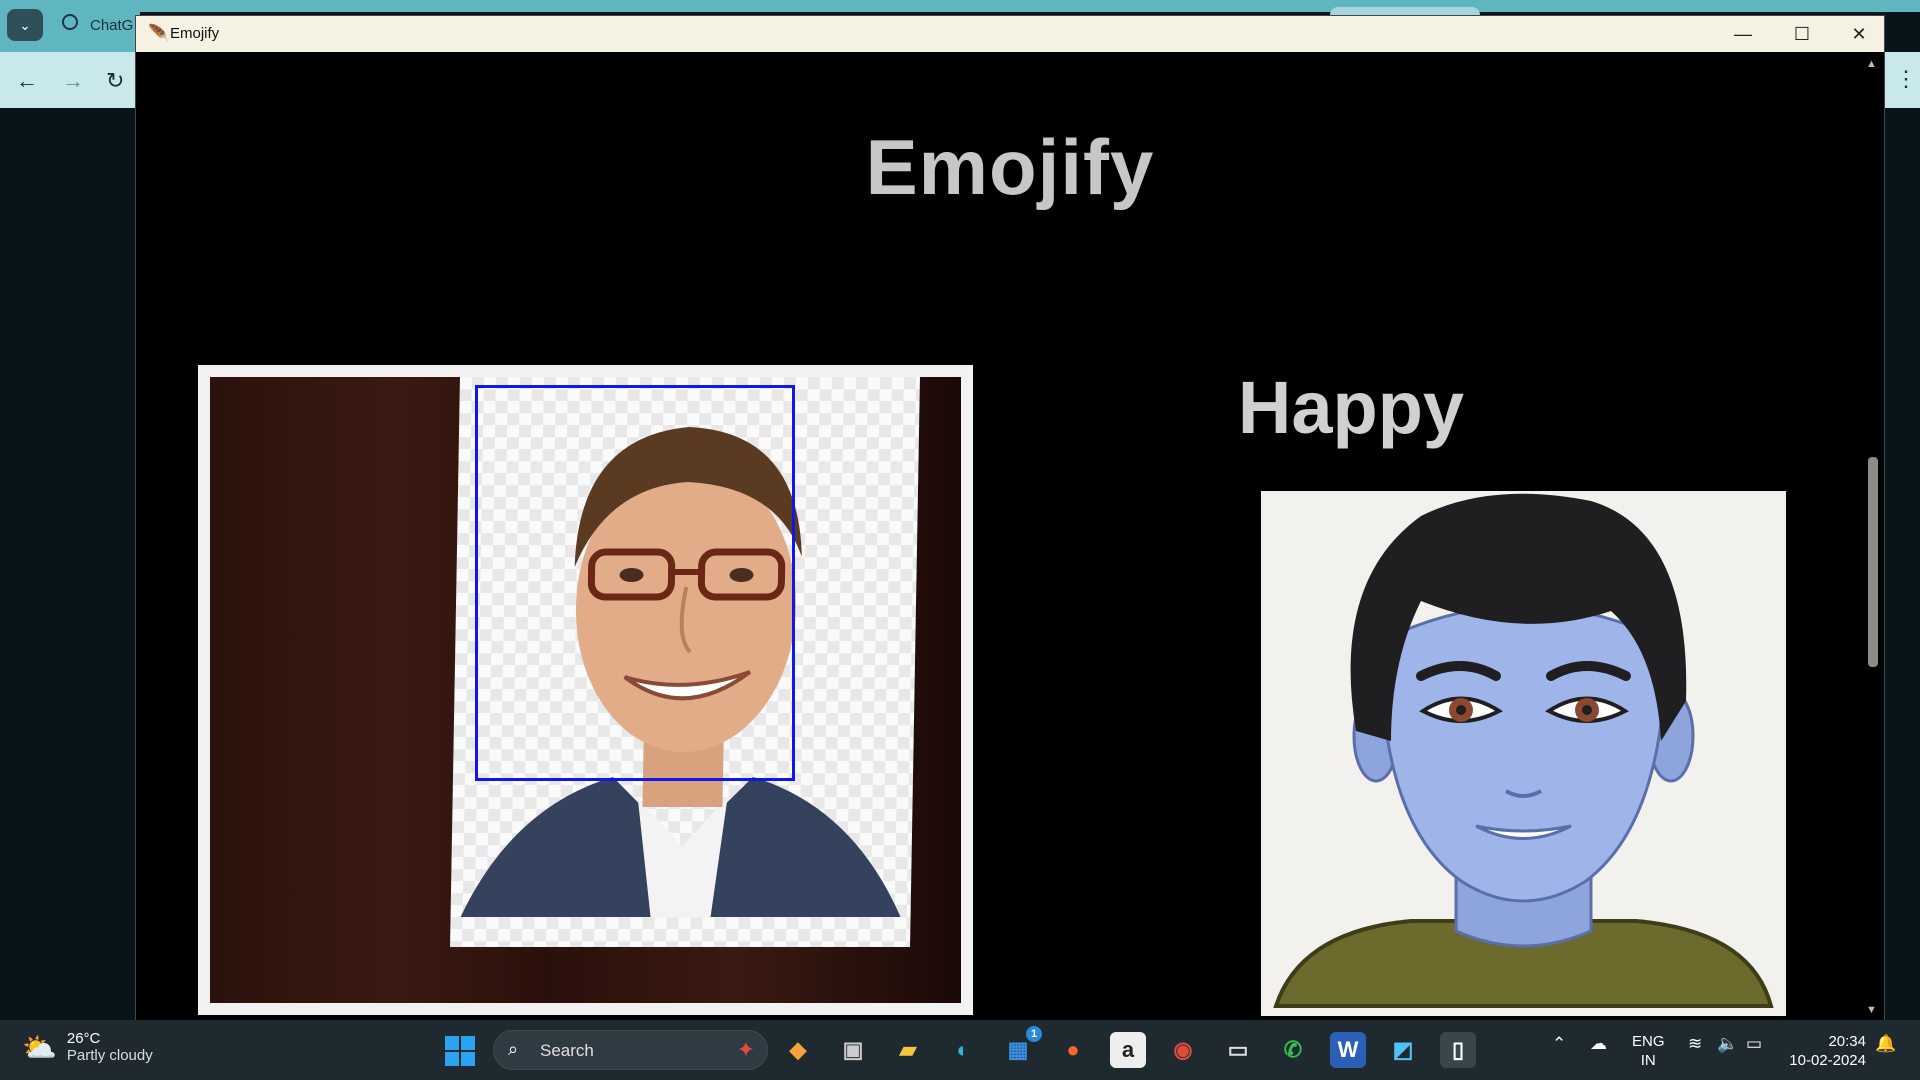 The width and height of the screenshot is (1920, 1080). Describe the element at coordinates (1885, 1044) in the screenshot. I see `notification-bell-icon: 🔔` at that location.